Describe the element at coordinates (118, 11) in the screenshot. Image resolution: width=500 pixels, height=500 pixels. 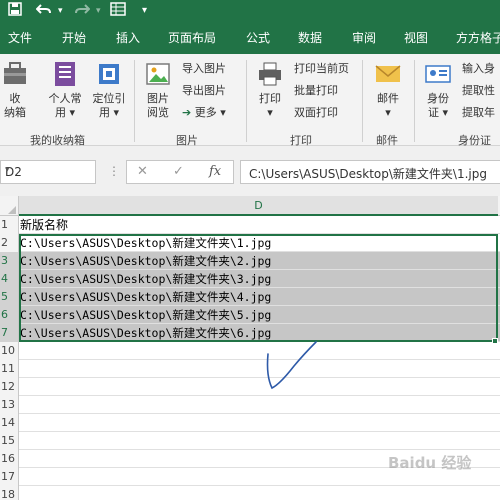
I see `form-icon` at that location.